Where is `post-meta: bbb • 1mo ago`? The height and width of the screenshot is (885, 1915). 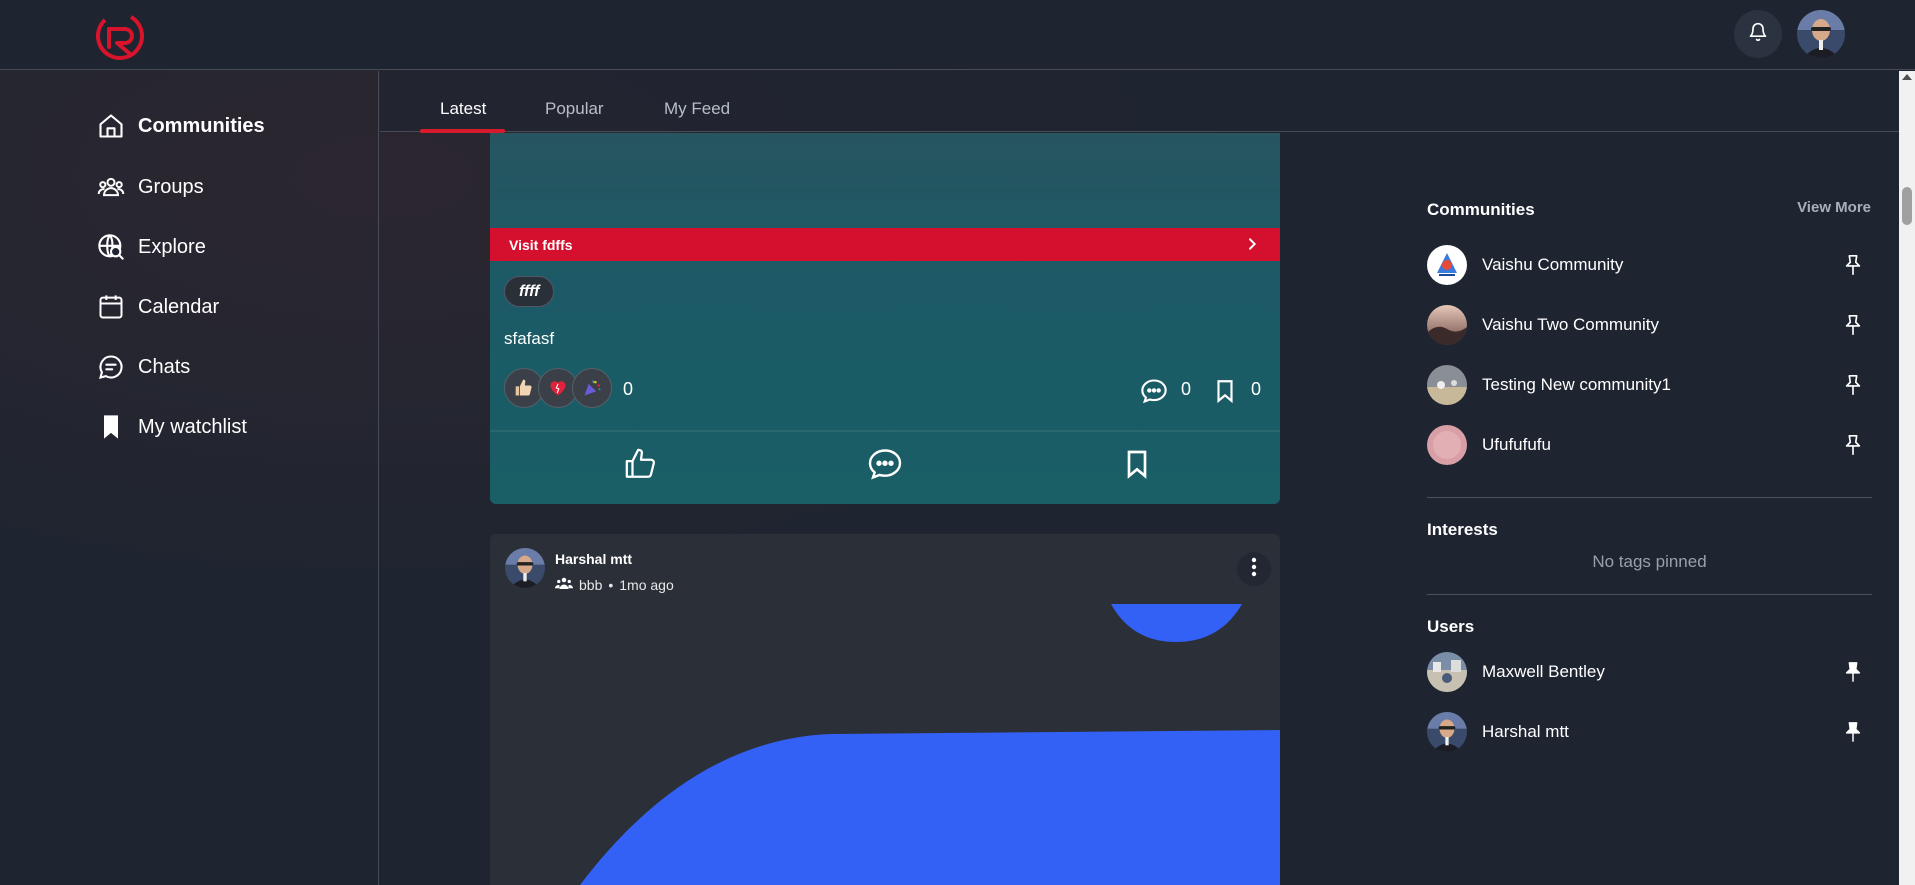
post-meta: bbb • 1mo ago is located at coordinates (614, 584).